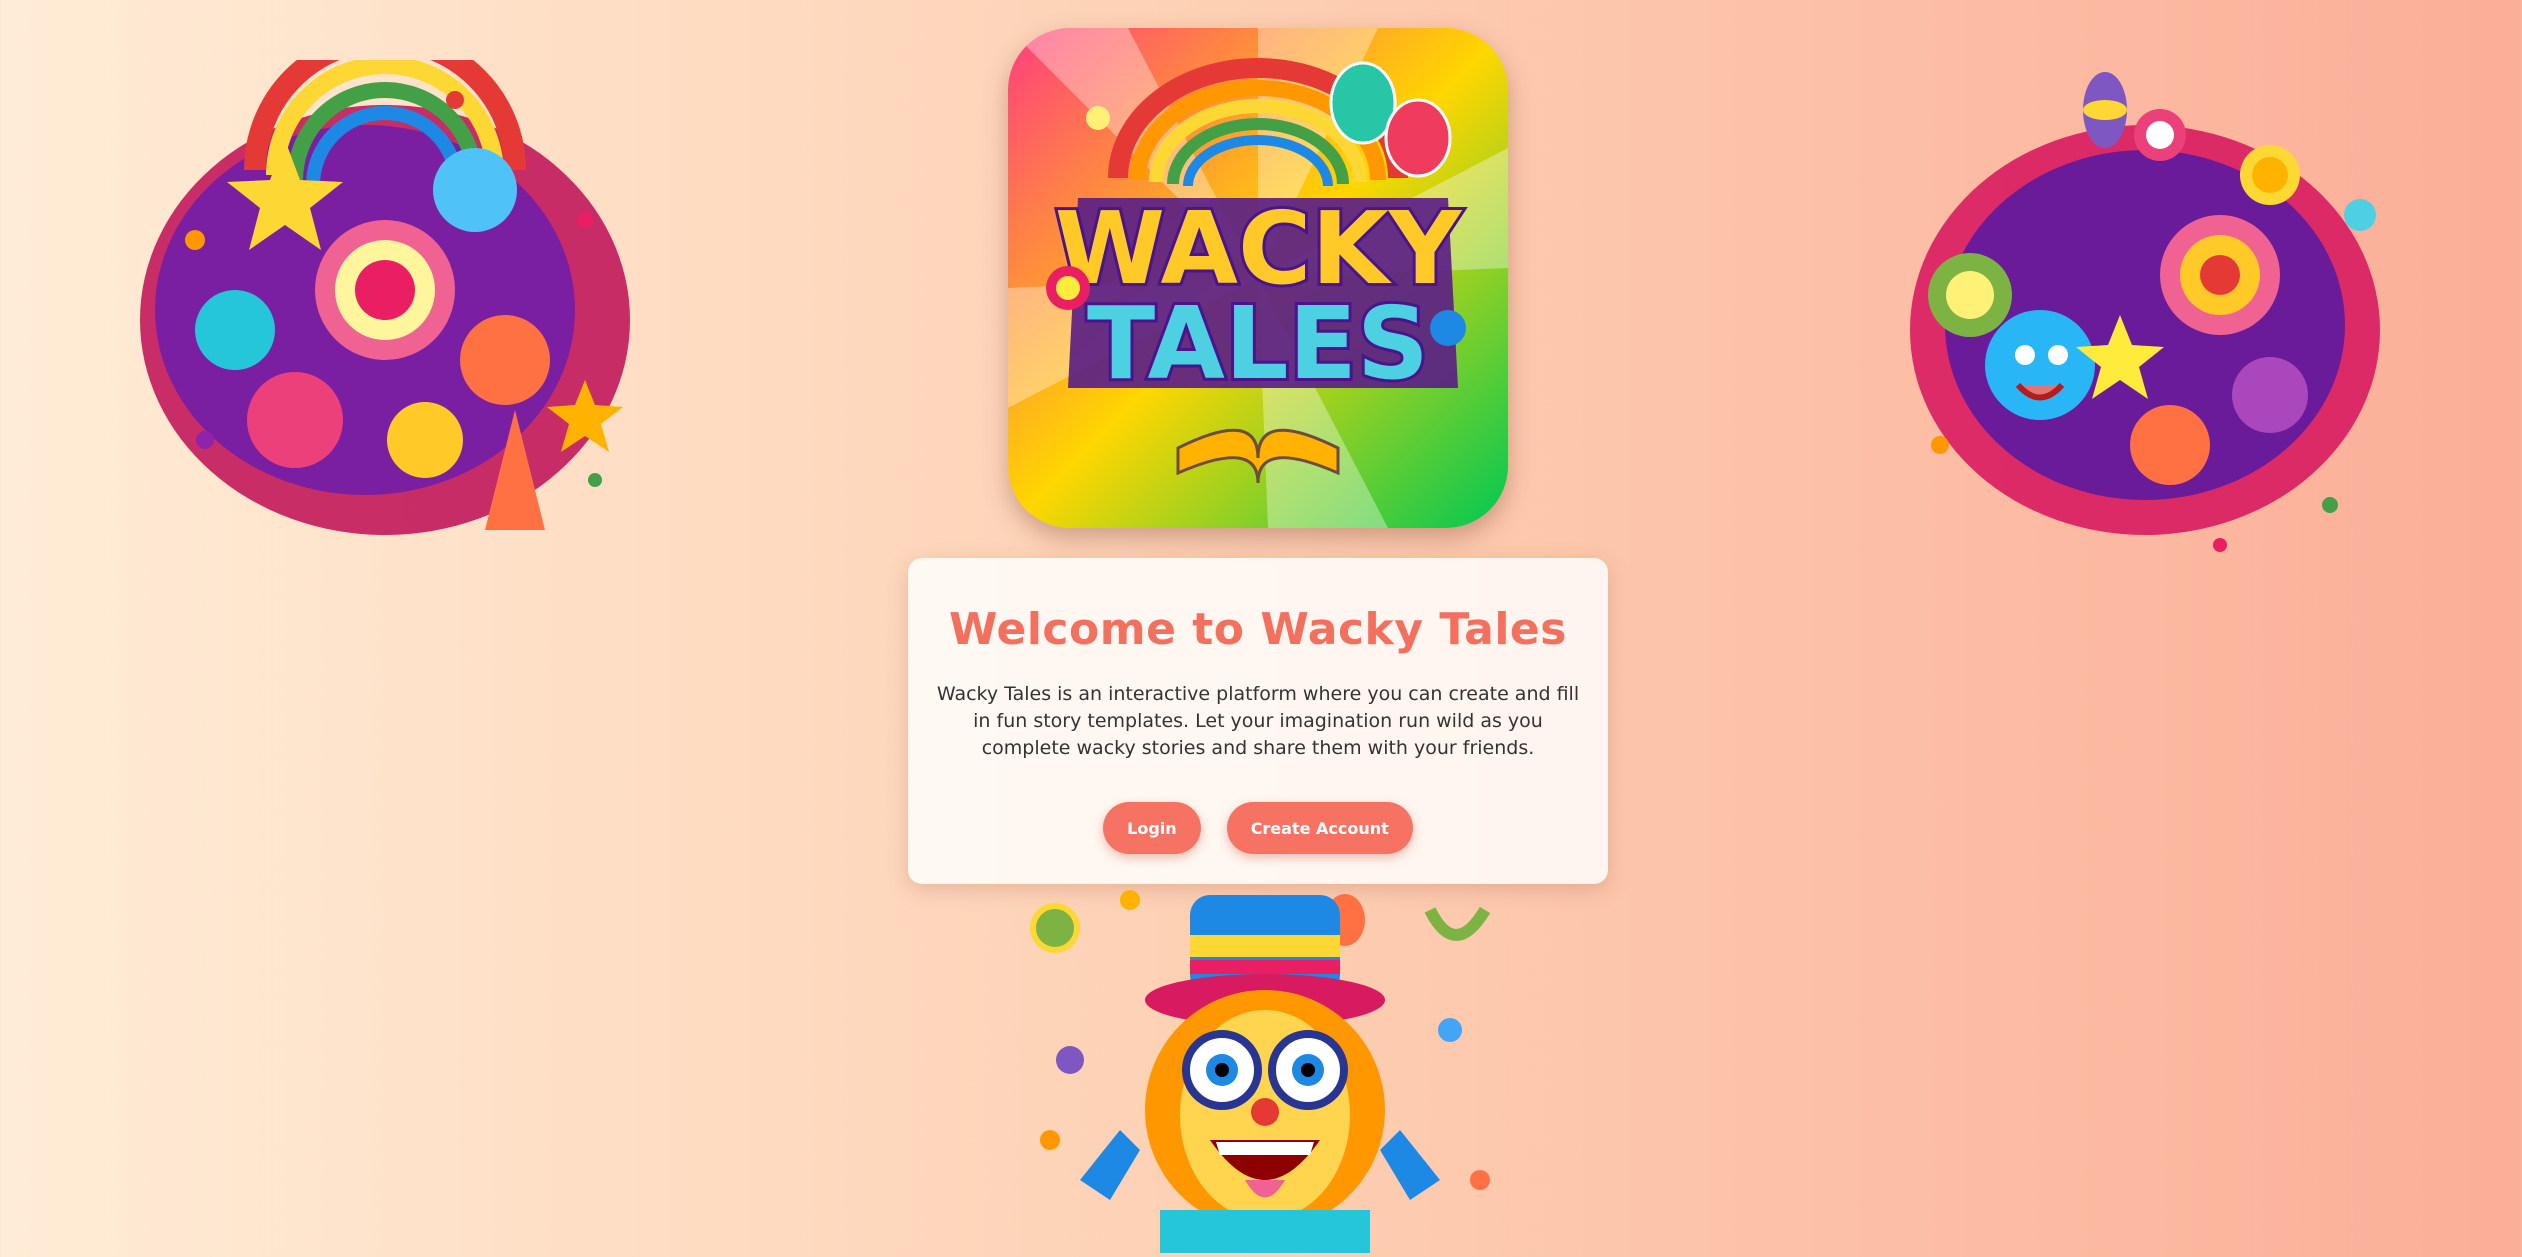 This screenshot has height=1257, width=2522. What do you see at coordinates (1258, 343) in the screenshot?
I see `logo-text-line2: TALES` at bounding box center [1258, 343].